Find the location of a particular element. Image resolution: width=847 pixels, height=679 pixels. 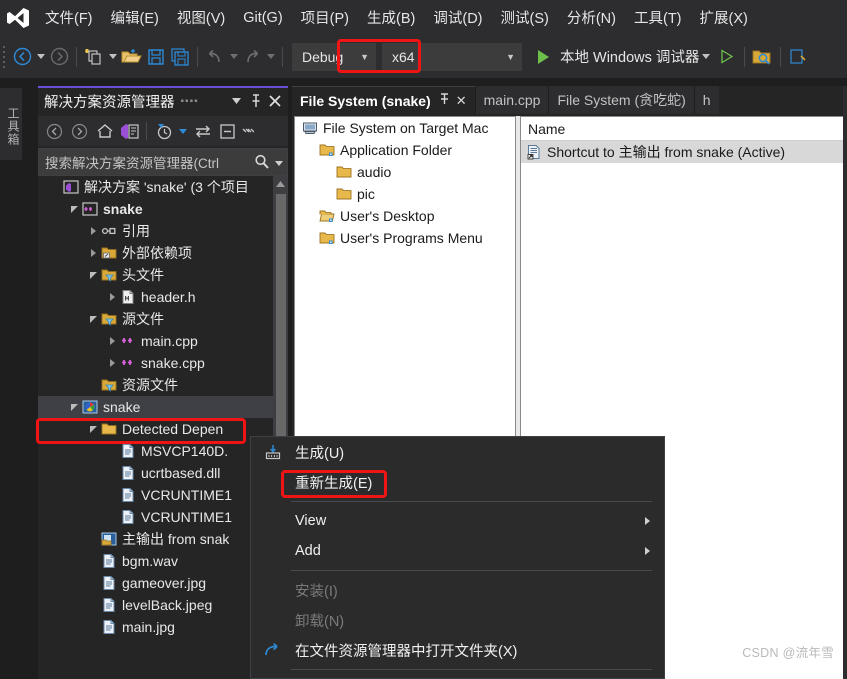

scroll-up-icon is located at coordinates (280, 183).